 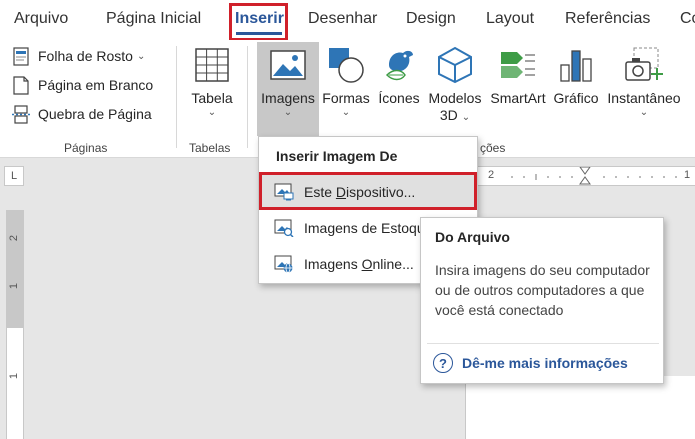 I want to click on smartart-icon, so click(x=518, y=65).